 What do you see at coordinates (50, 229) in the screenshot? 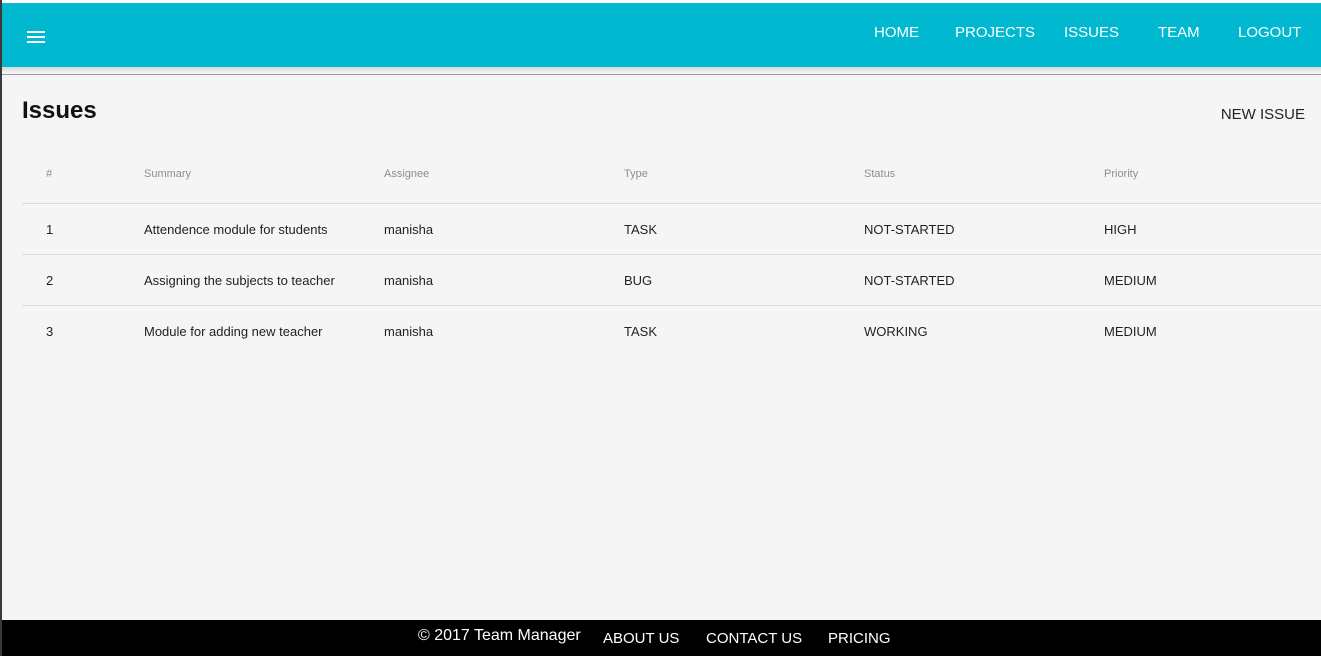
I see `issue-number: 1` at bounding box center [50, 229].